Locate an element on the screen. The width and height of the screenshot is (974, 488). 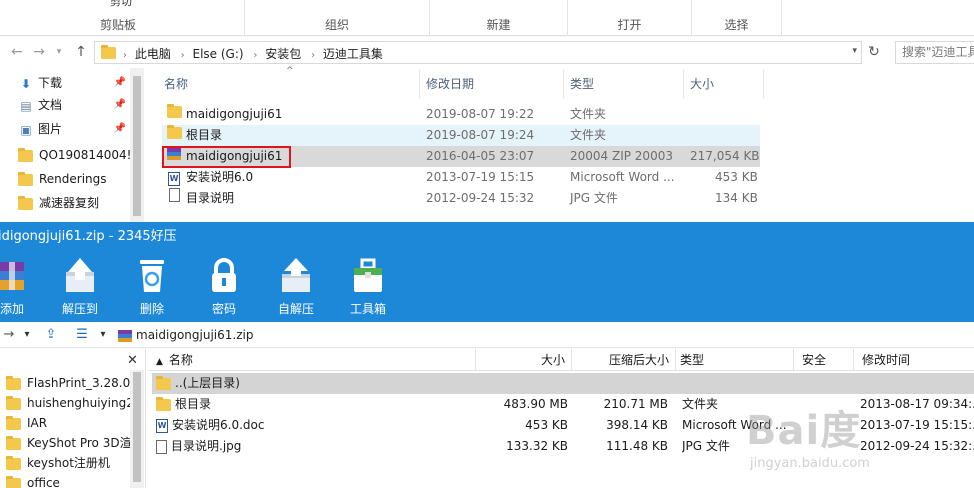
archive-path-text: maidigongjuji61.zip is located at coordinates (195, 335).